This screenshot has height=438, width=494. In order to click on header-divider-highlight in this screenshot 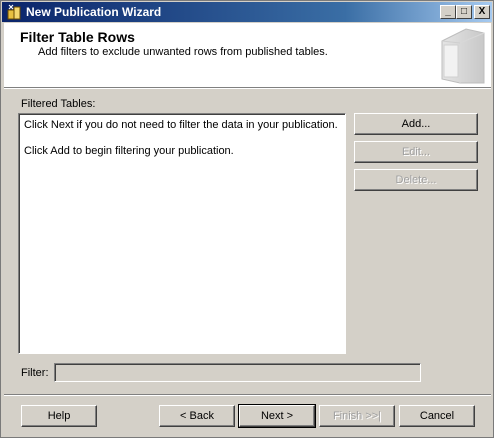, I will do `click(247, 88)`.